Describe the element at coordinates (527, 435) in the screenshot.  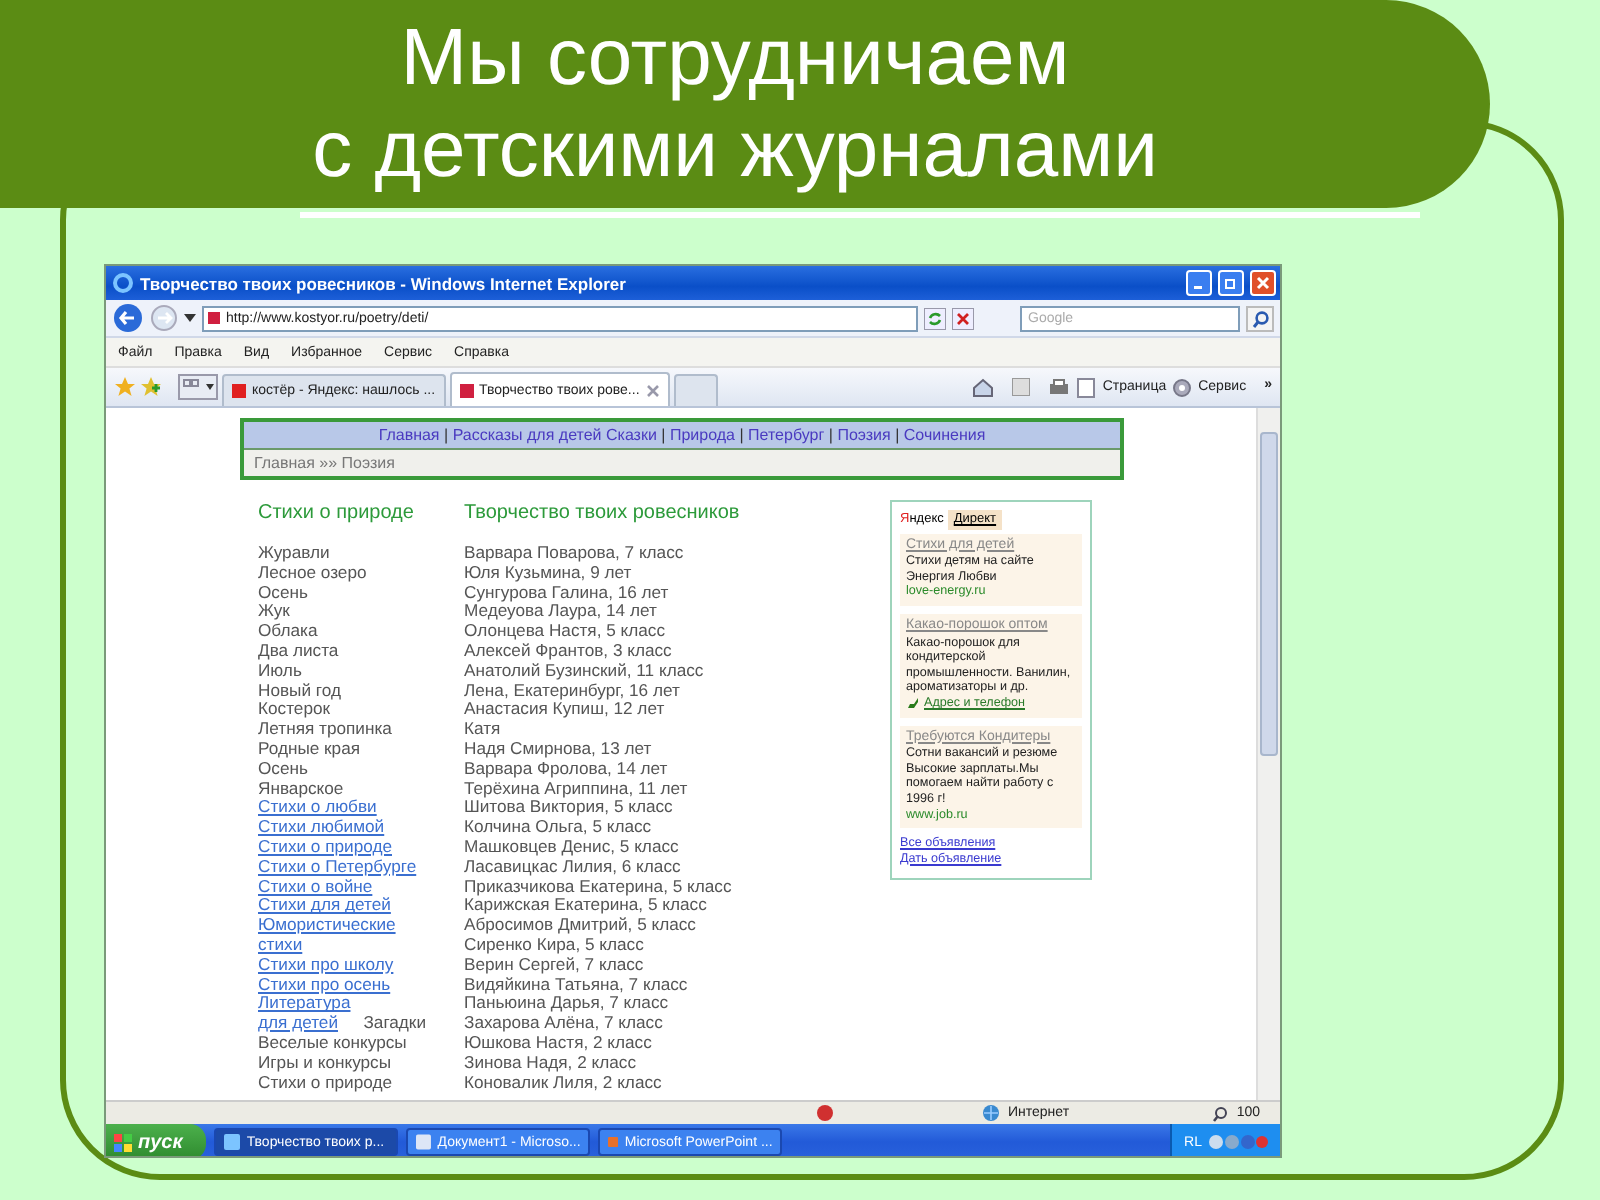
I see `nav-link: Рассказы для детей` at that location.